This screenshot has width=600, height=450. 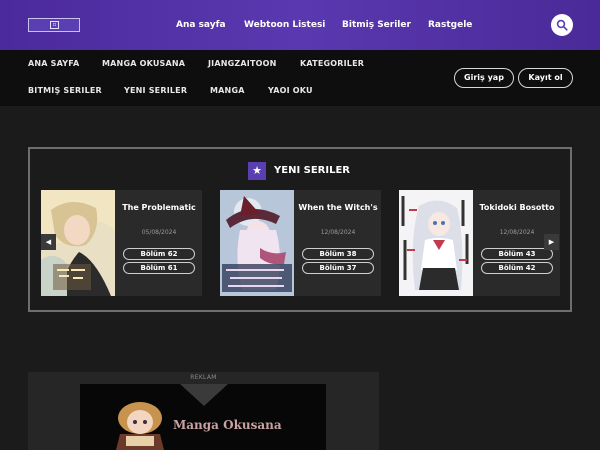 What do you see at coordinates (53, 64) in the screenshot?
I see `subnav-ana-sayfa: ANA SAYFA` at bounding box center [53, 64].